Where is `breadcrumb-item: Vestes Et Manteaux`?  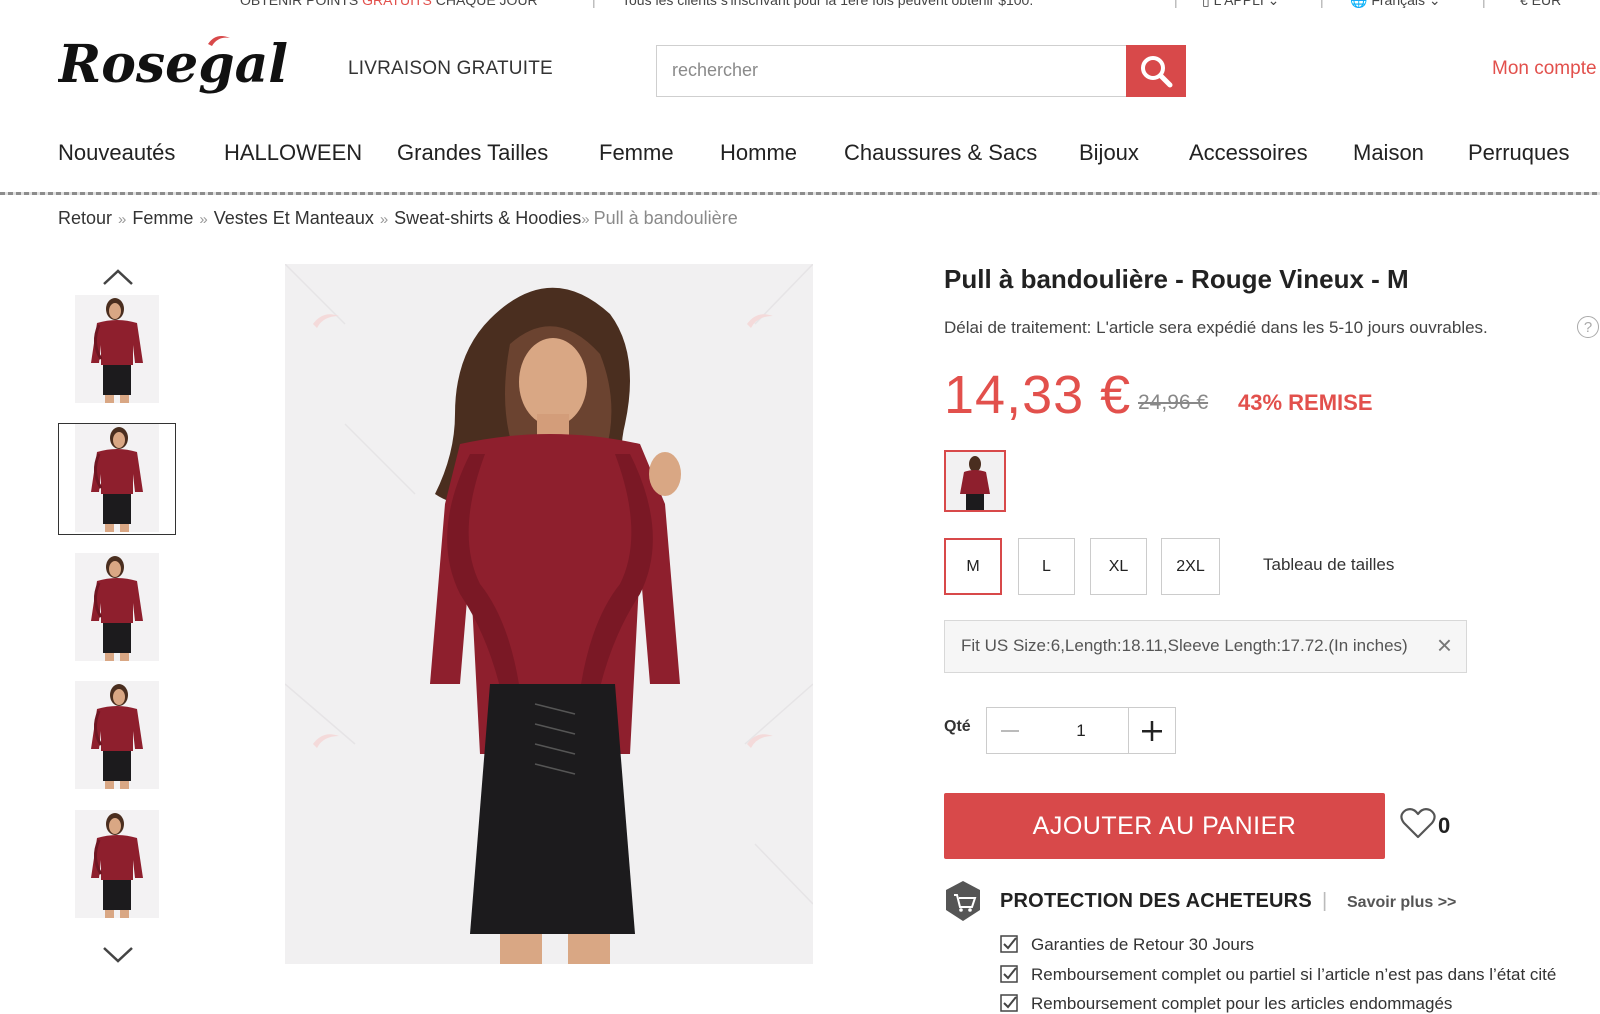 breadcrumb-item: Vestes Et Manteaux is located at coordinates (294, 218).